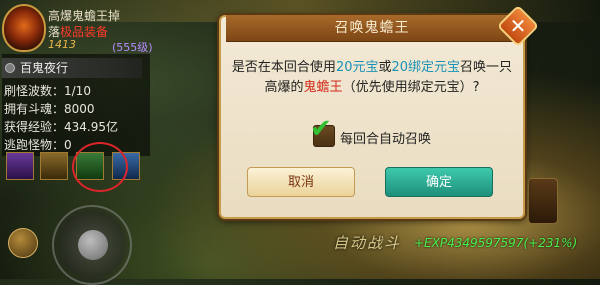 The image size is (600, 285). What do you see at coordinates (284, 87) in the screenshot?
I see `message-text: 高爆的` at bounding box center [284, 87].